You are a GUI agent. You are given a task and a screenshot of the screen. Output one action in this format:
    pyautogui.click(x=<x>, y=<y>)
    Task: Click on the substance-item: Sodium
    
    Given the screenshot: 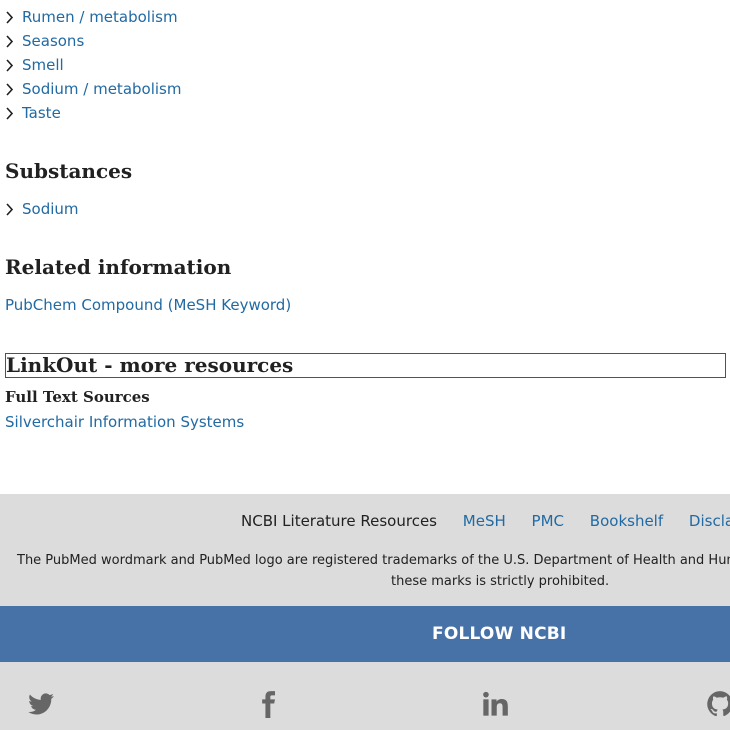 What is the action you would take?
    pyautogui.click(x=42, y=209)
    